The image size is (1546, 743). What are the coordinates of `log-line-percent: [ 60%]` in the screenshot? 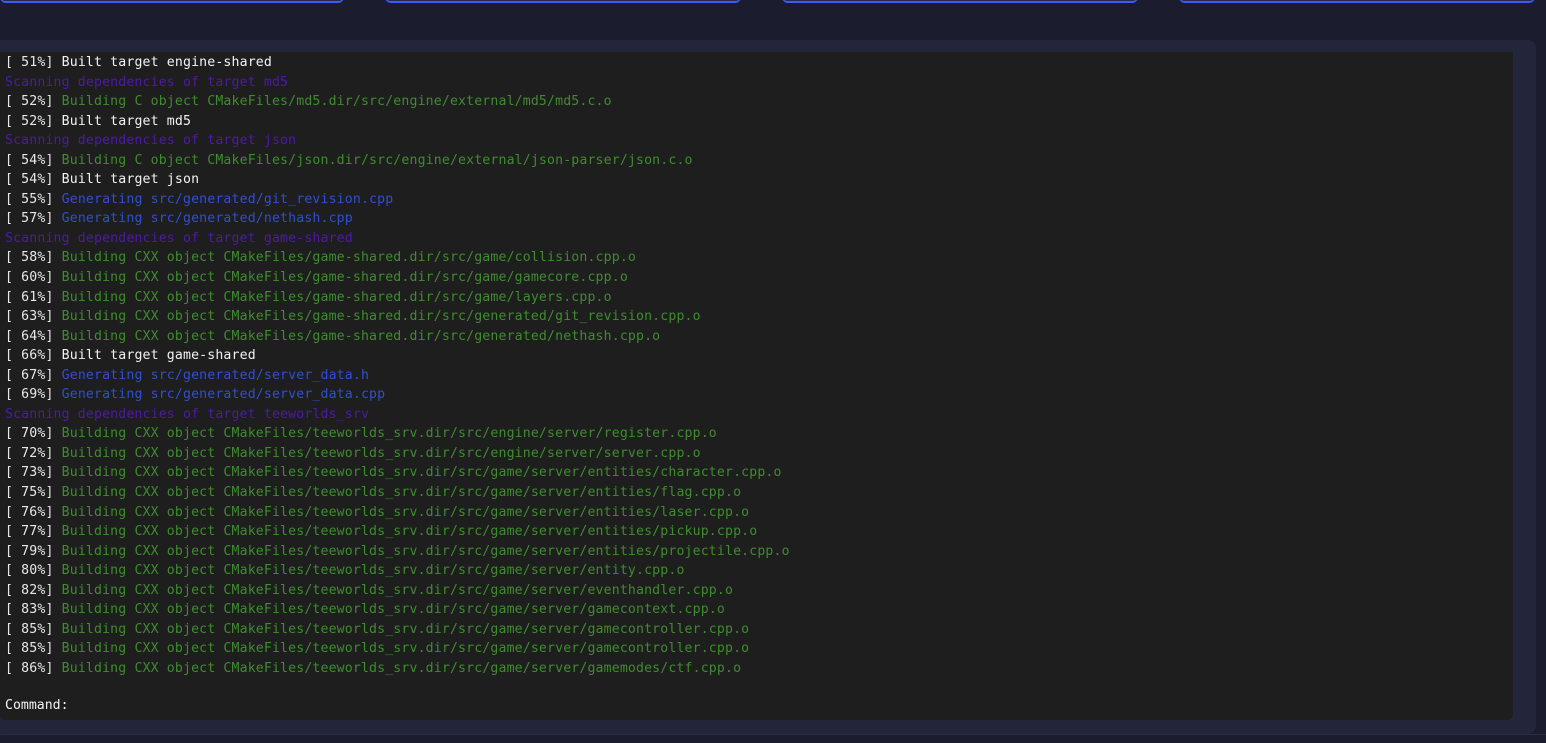 It's located at (33, 278).